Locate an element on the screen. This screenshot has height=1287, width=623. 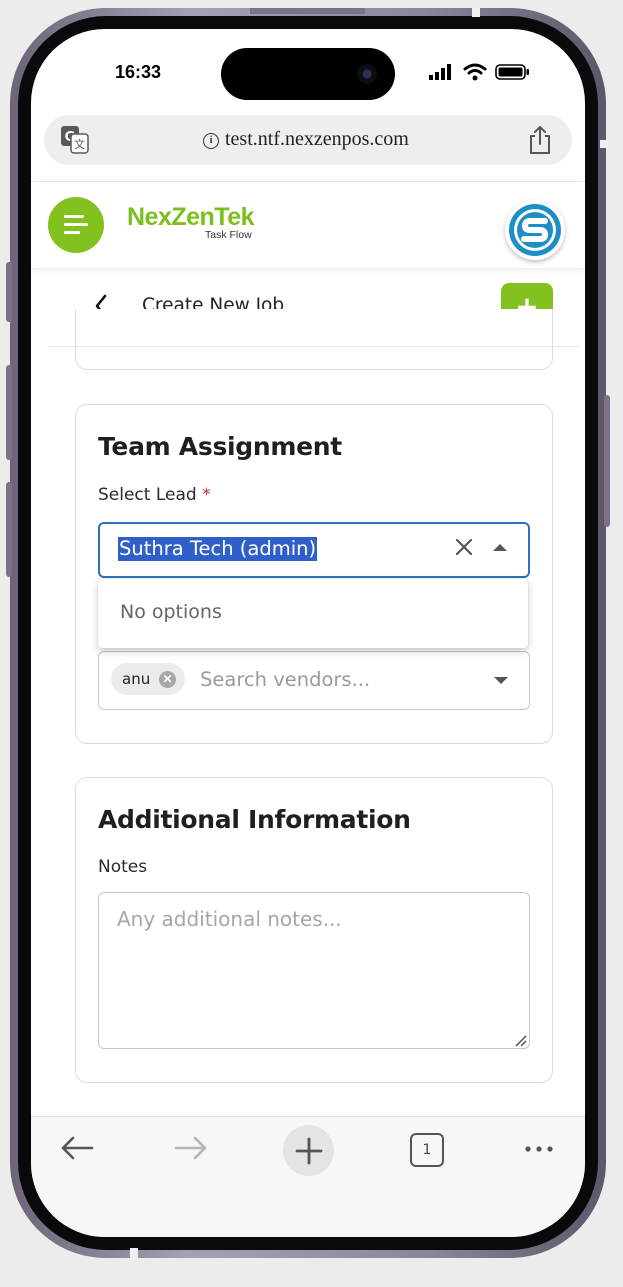
s-logo-icon is located at coordinates (535, 230).